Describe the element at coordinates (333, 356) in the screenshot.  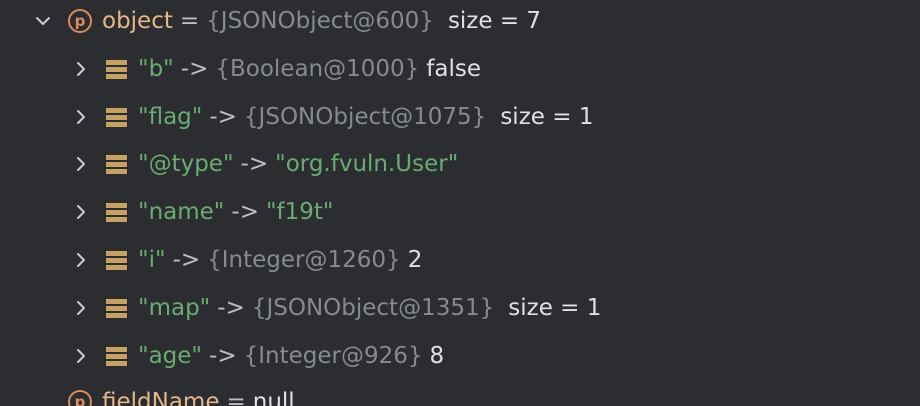
I see `entry-reference: {Integer@926}` at that location.